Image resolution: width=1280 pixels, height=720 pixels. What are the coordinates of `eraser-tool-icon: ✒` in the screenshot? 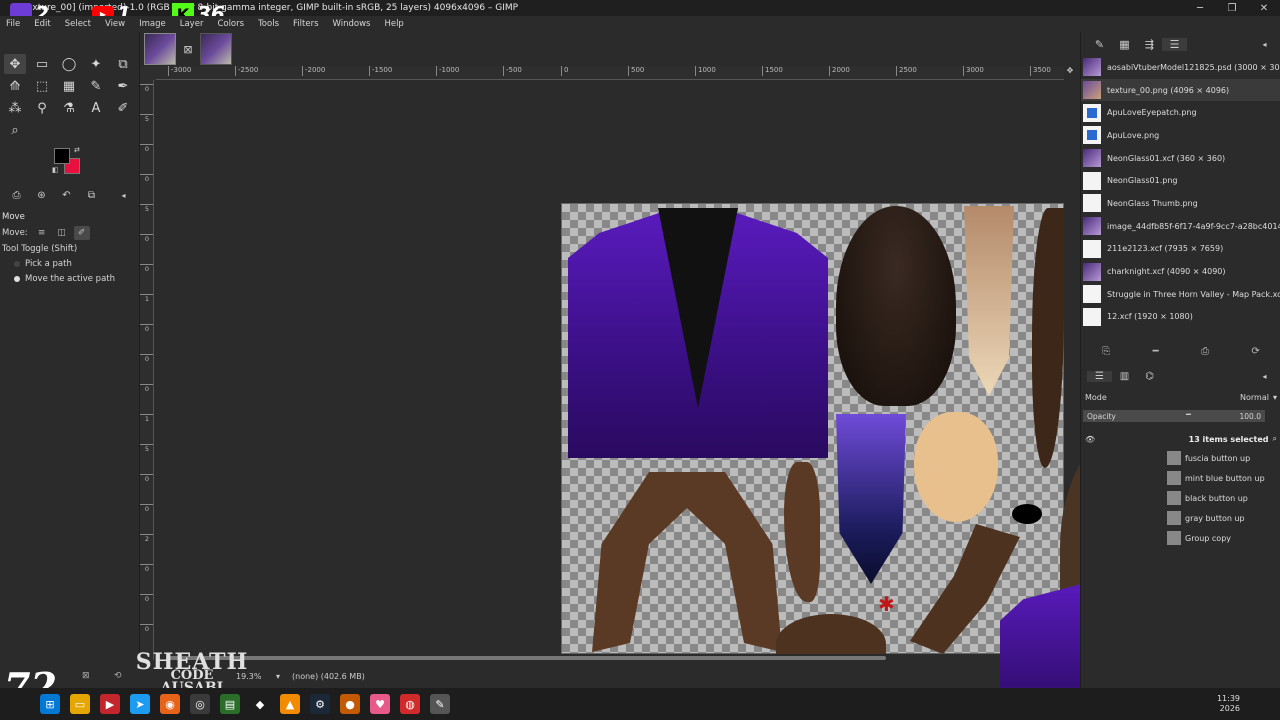 It's located at (123, 86).